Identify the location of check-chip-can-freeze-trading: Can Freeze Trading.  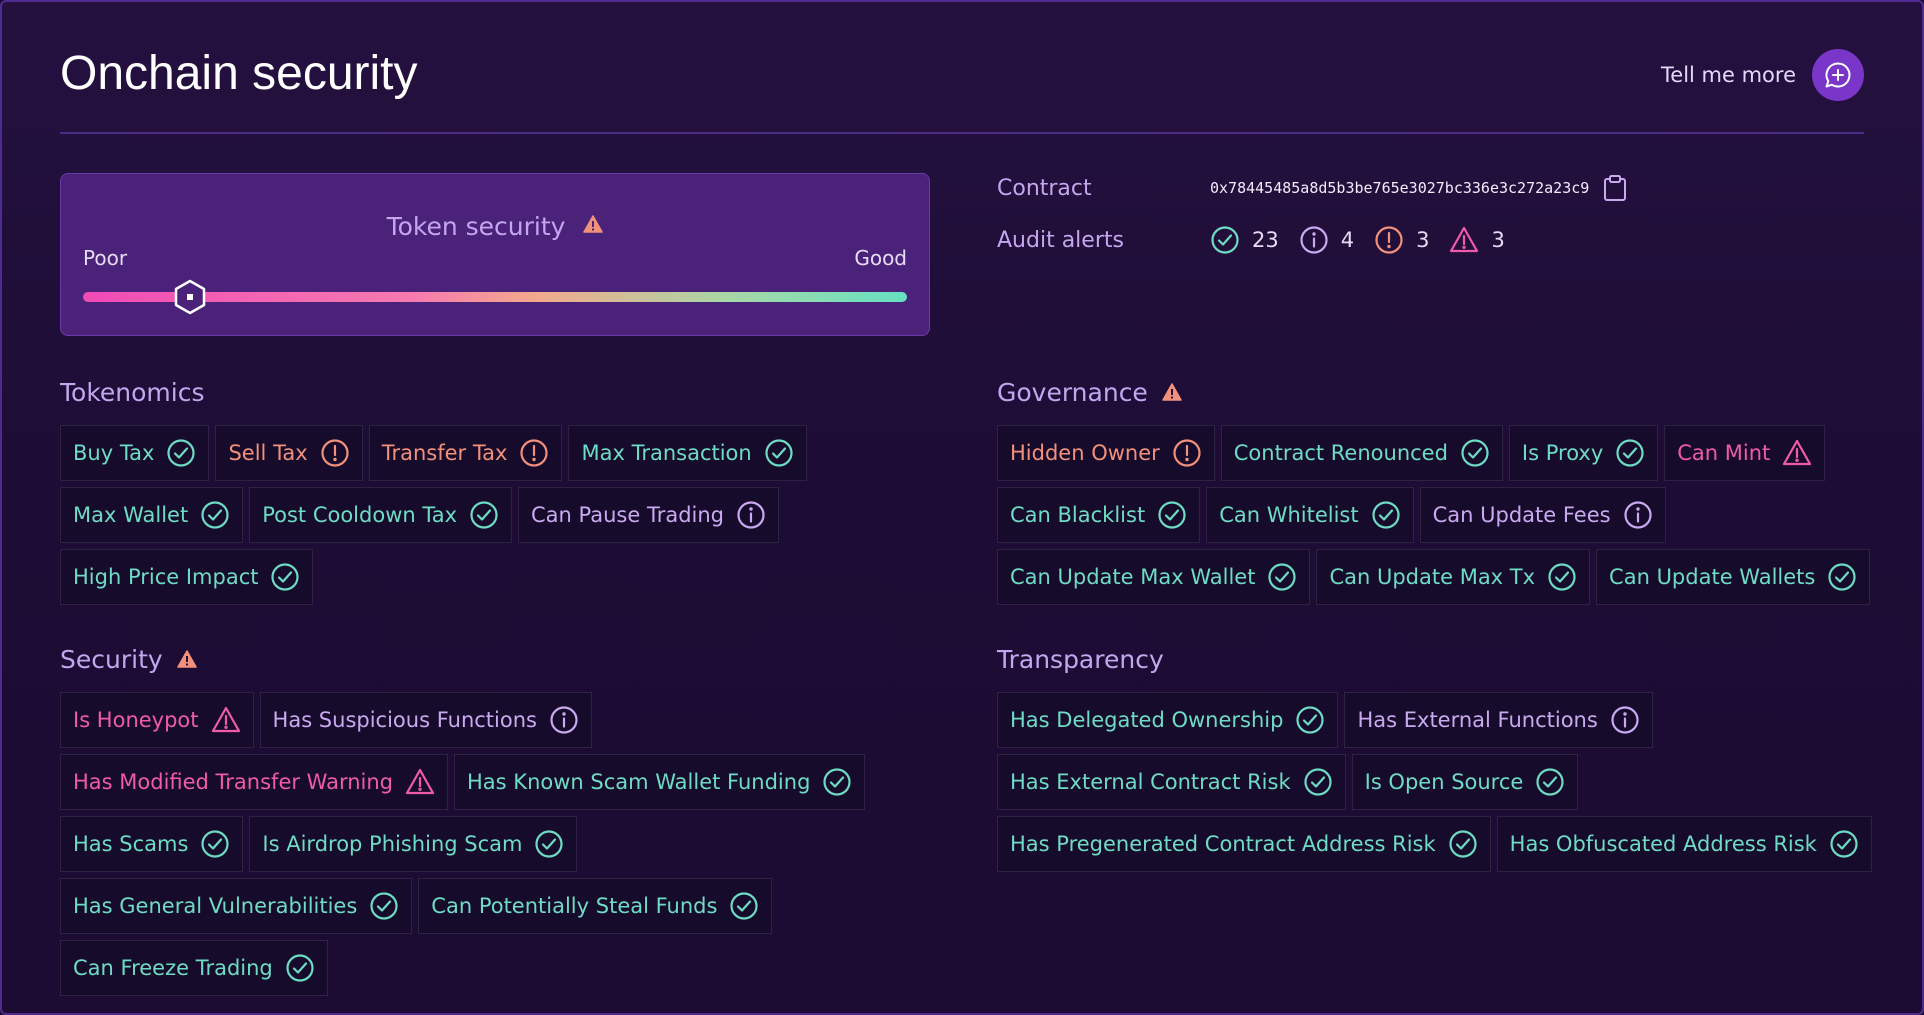
(194, 968).